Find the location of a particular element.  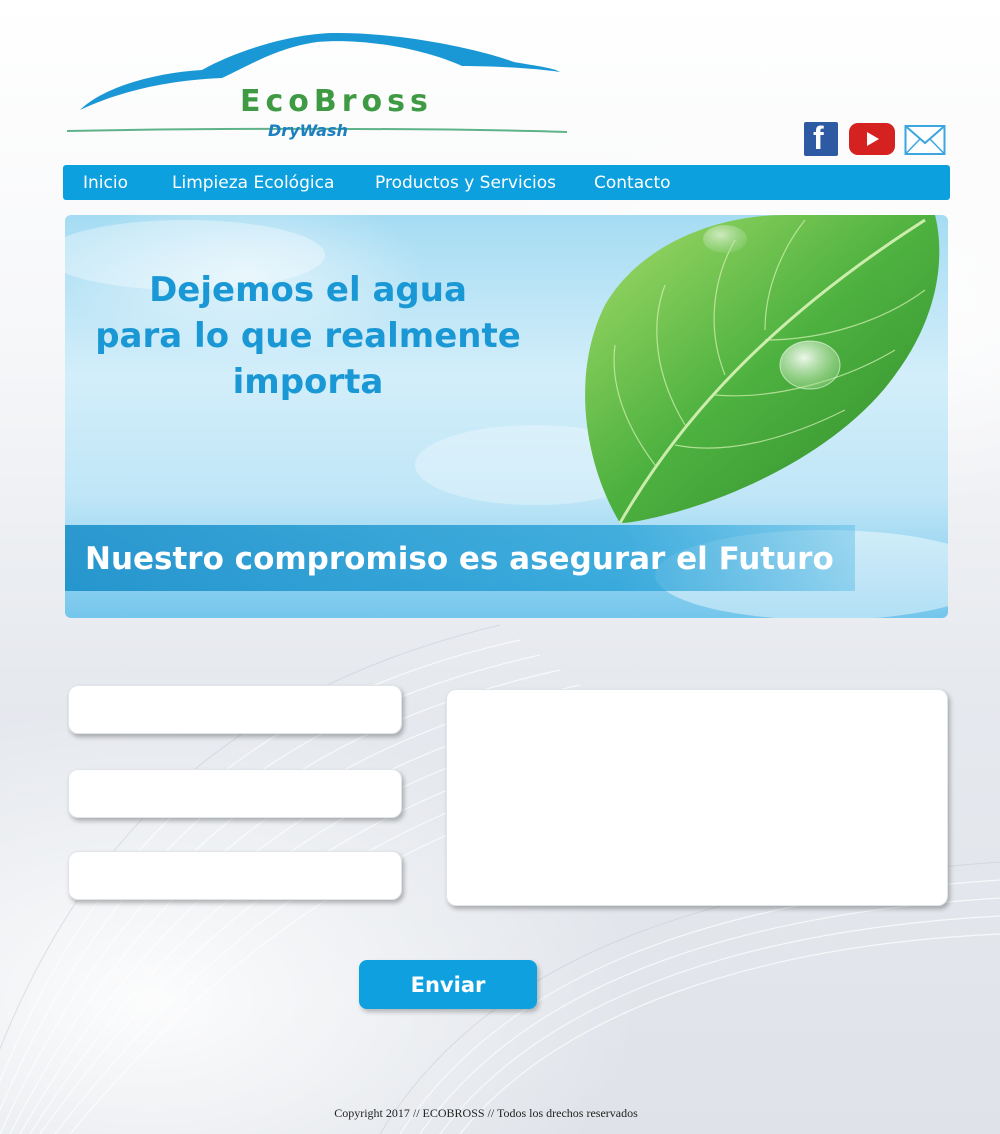

nav-item-productos-servicios: Productos y Servicios is located at coordinates (465, 183).